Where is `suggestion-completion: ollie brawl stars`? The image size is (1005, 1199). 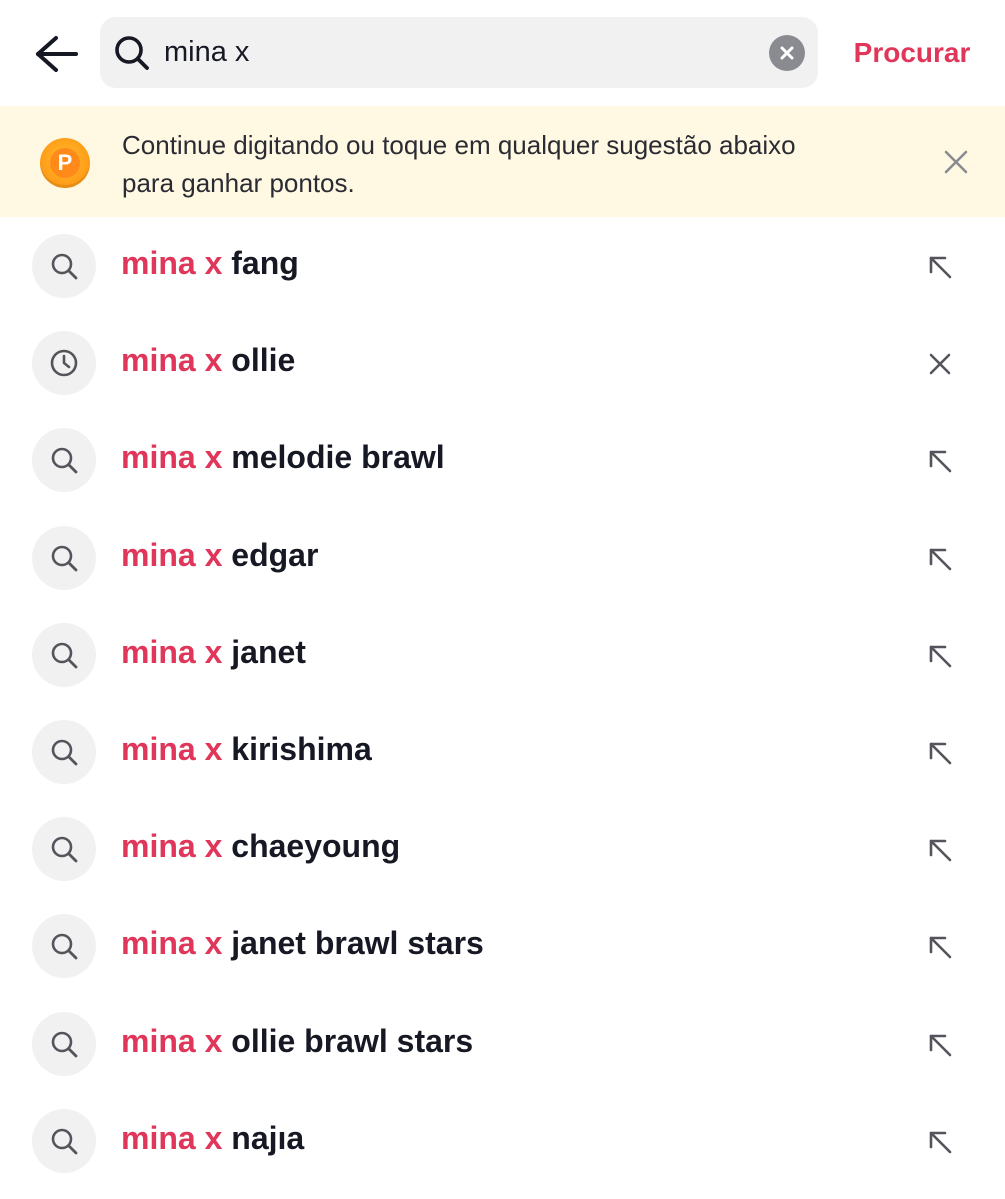 suggestion-completion: ollie brawl stars is located at coordinates (348, 1040).